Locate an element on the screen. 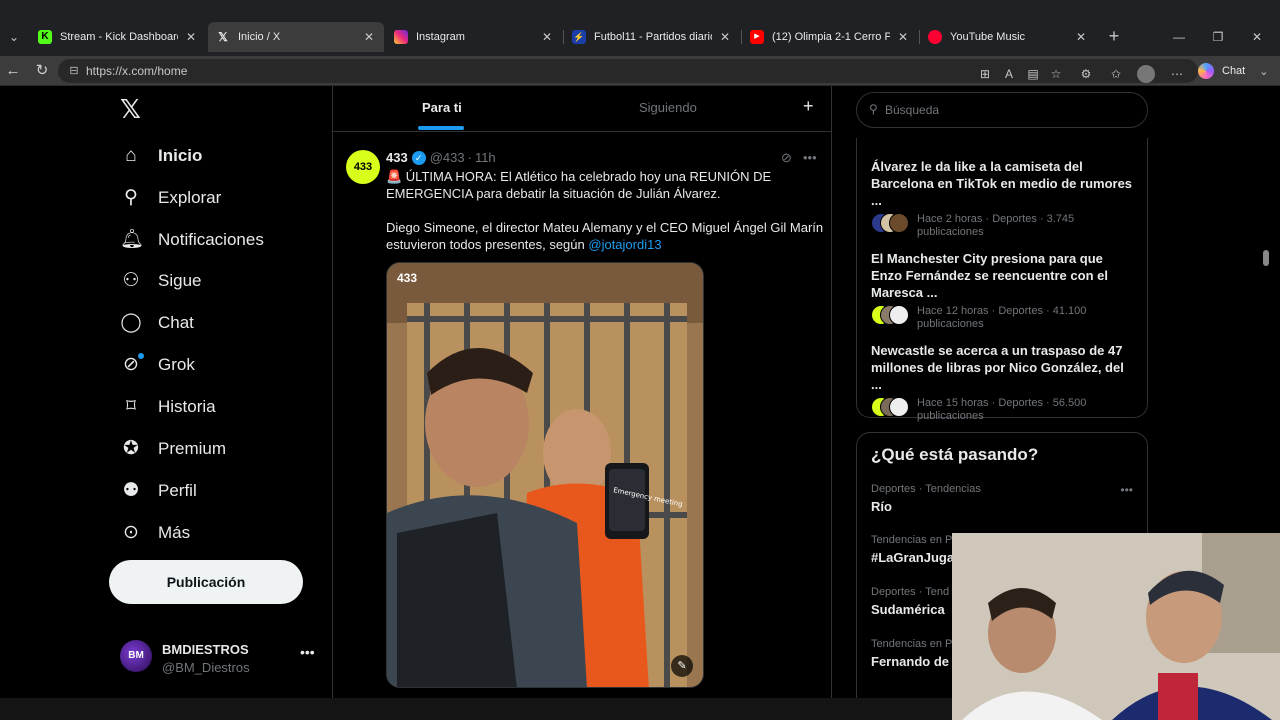  nav-premium: ✪ Premium is located at coordinates (208, 449).